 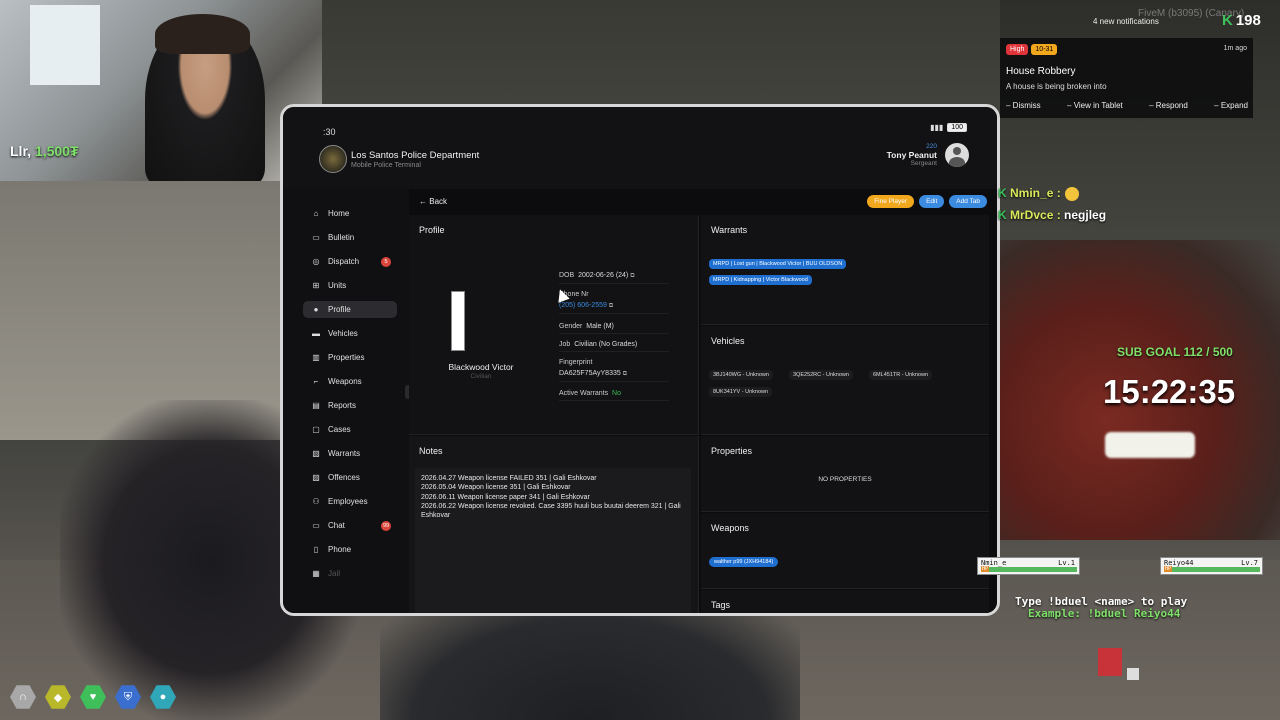 What do you see at coordinates (350, 261) in the screenshot?
I see `sidebar-item-dispatch: ◎ Dispatch 5` at bounding box center [350, 261].